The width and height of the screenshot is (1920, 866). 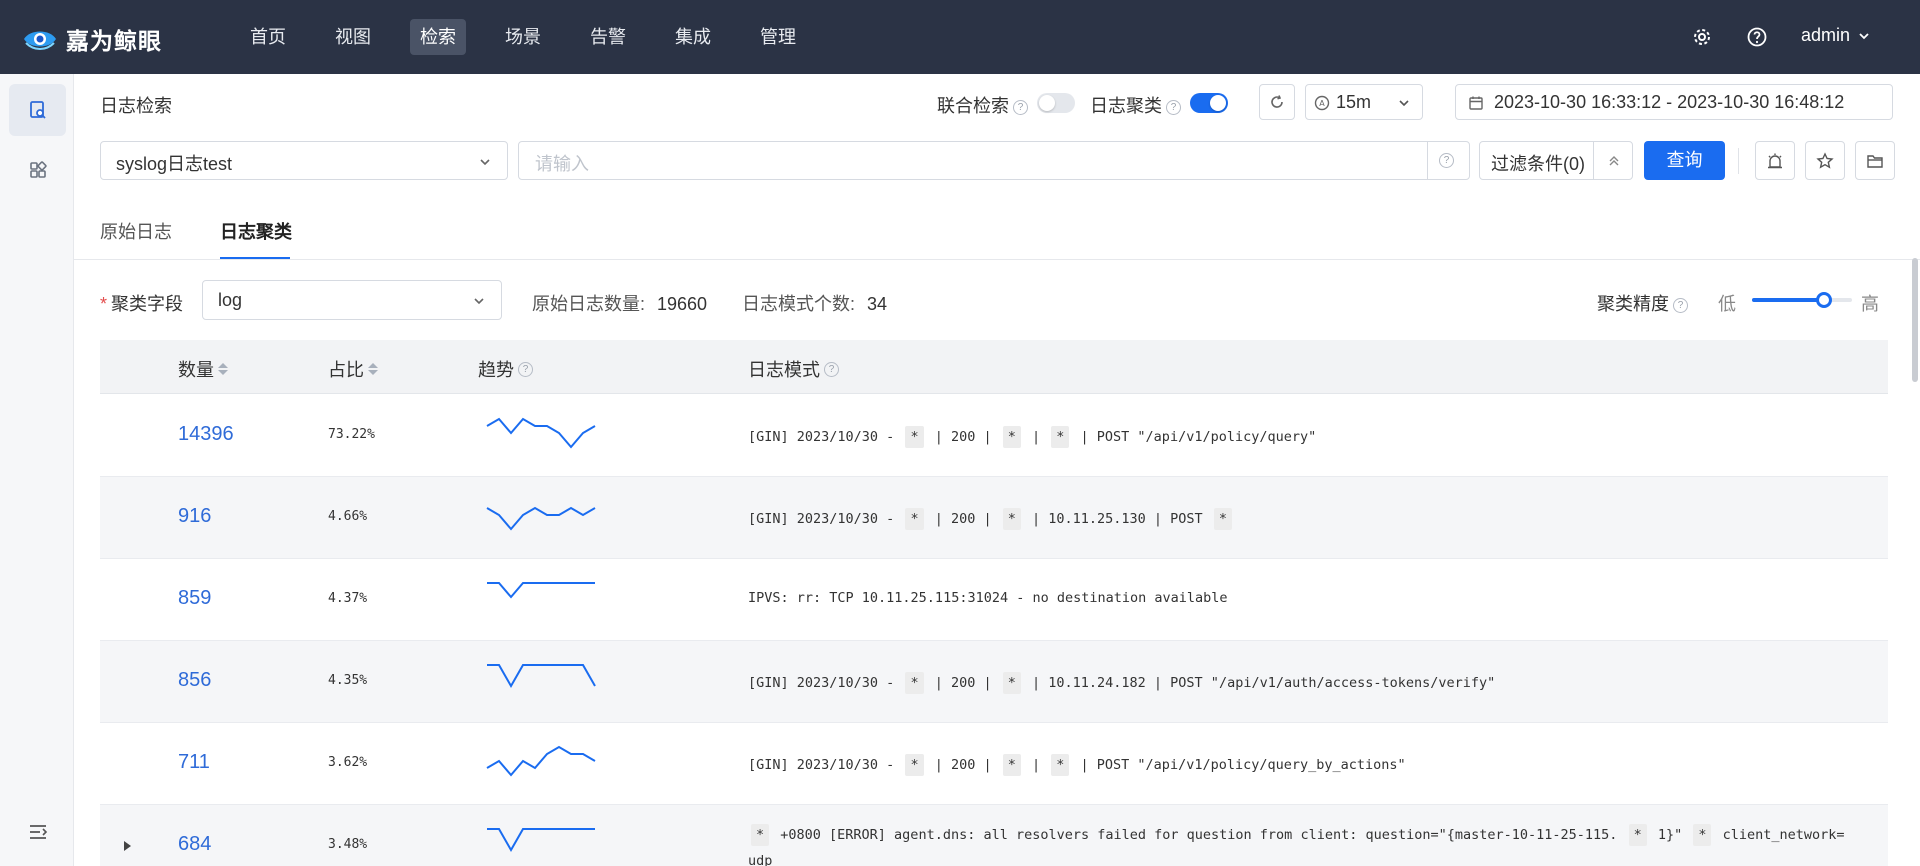 I want to click on alarm-light-icon, so click(x=1775, y=160).